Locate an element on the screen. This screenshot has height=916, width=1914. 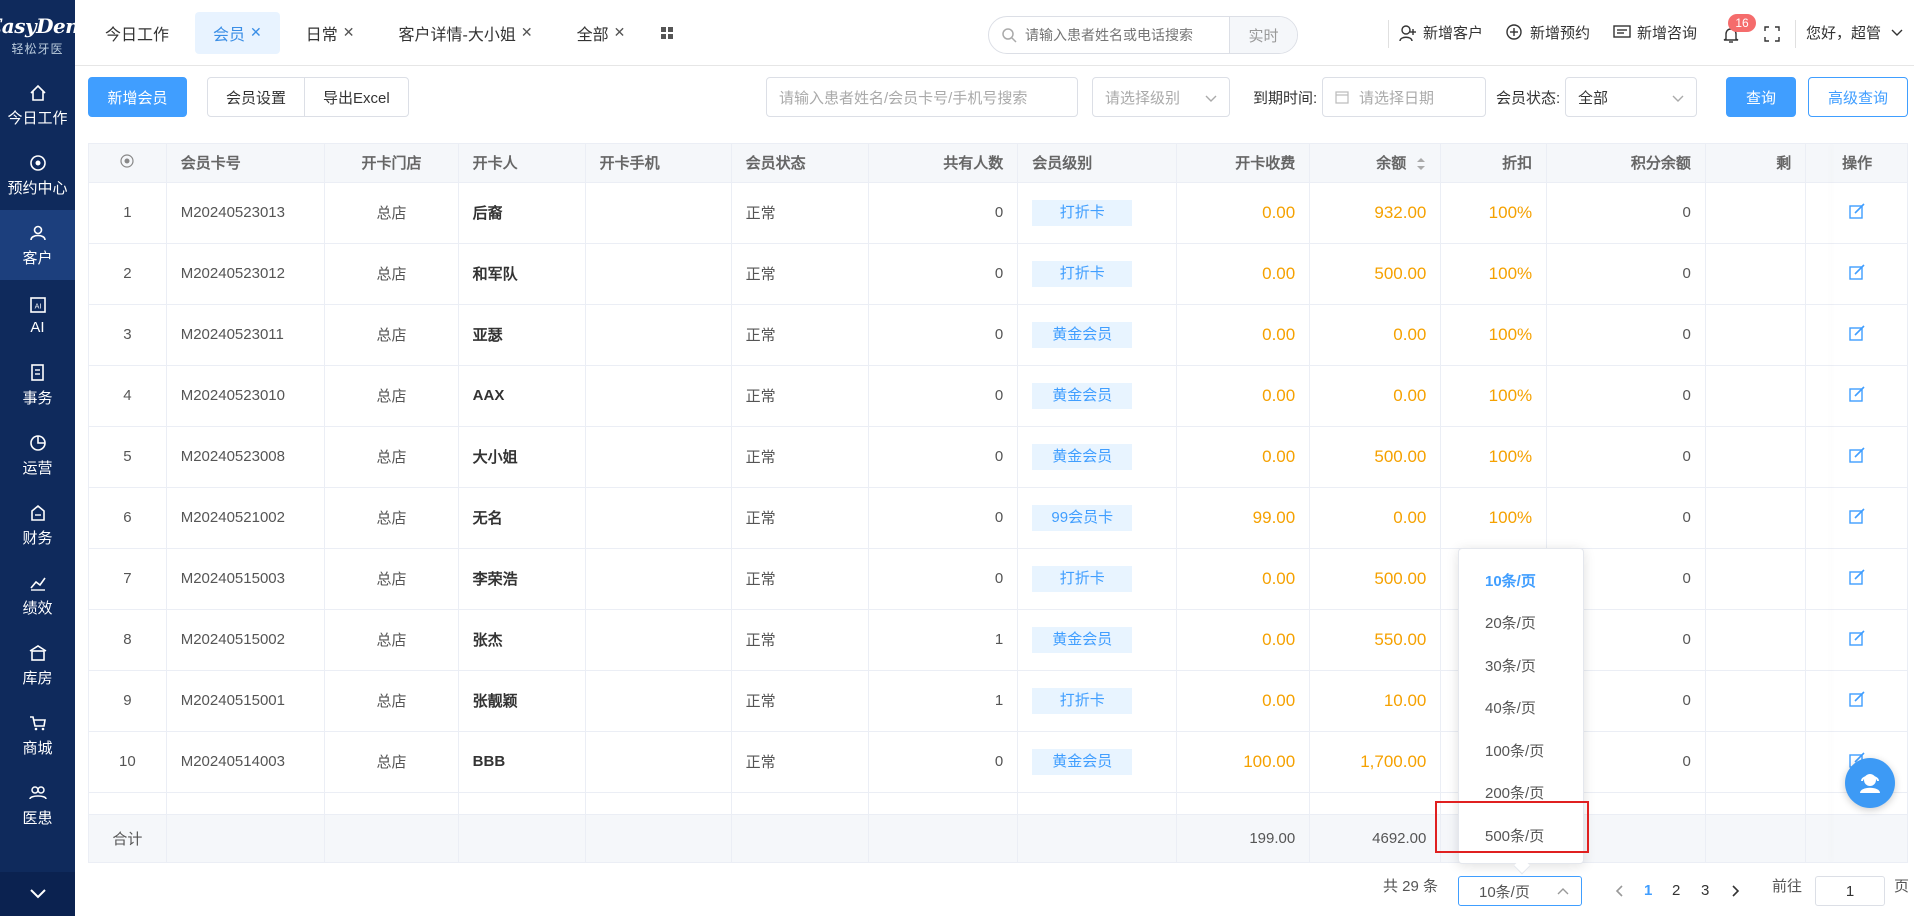
sort-icon is located at coordinates (1421, 164).